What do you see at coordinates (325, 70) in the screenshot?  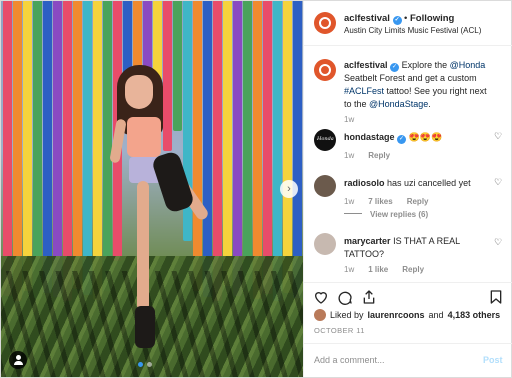 I see `caption-avatar` at bounding box center [325, 70].